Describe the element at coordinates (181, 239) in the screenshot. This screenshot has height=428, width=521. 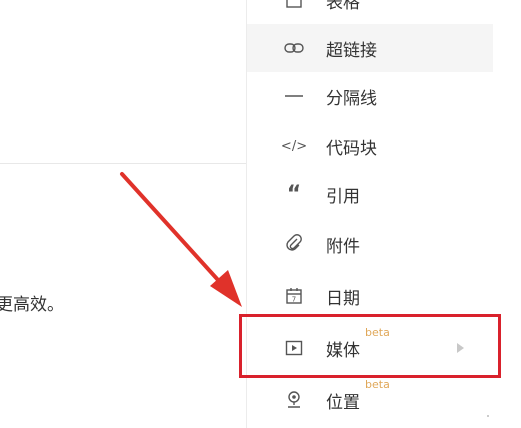
I see `red-arrow-annotation` at that location.